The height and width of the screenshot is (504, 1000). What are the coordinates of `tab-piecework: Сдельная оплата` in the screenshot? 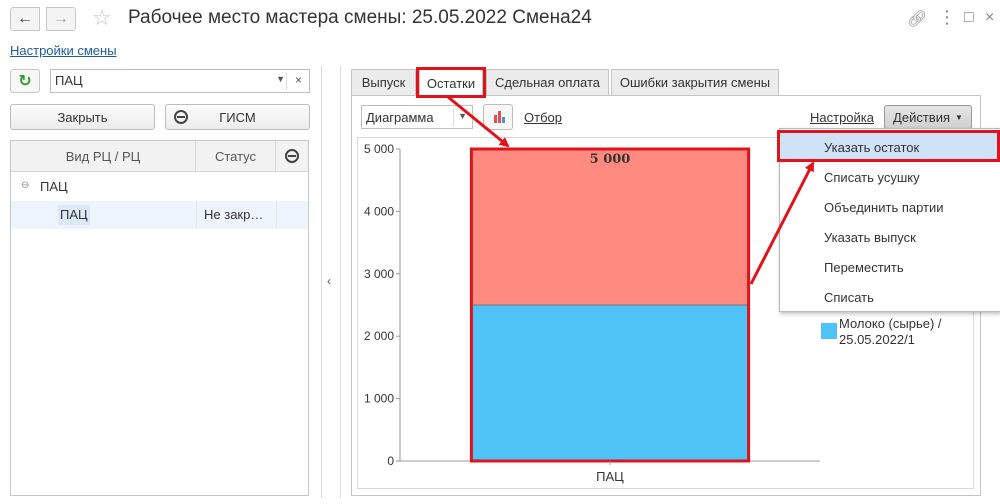 It's located at (547, 82).